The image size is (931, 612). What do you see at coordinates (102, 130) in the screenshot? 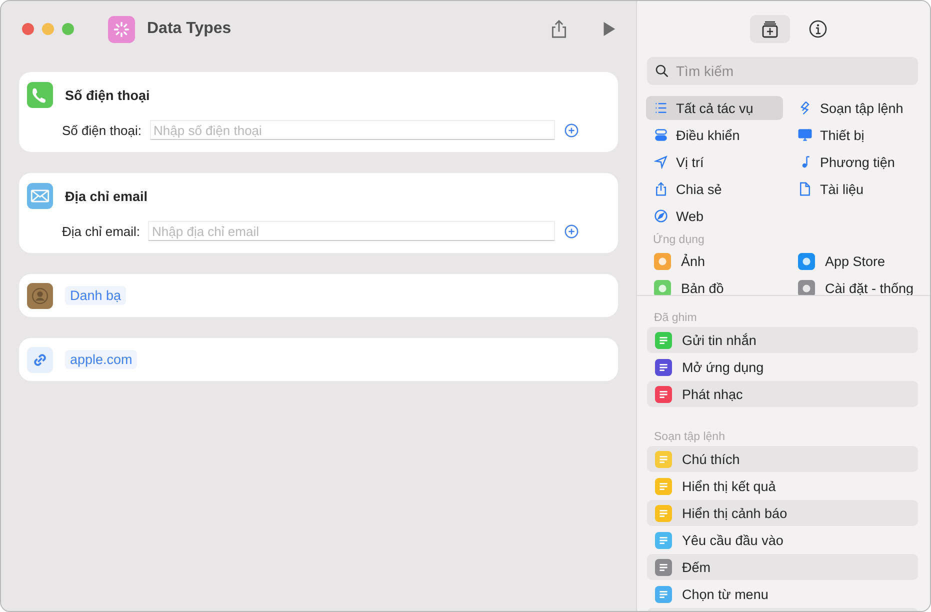
I see `field-label: Số điện thoại:` at bounding box center [102, 130].